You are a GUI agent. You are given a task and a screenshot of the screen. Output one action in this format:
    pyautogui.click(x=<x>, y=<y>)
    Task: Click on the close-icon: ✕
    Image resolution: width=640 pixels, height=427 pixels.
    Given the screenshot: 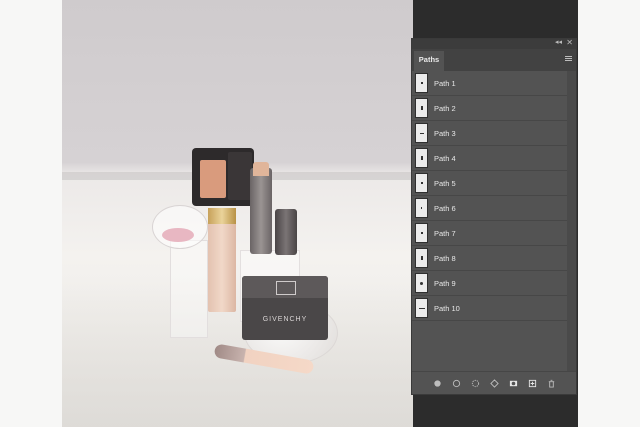 What is the action you would take?
    pyautogui.click(x=569, y=43)
    